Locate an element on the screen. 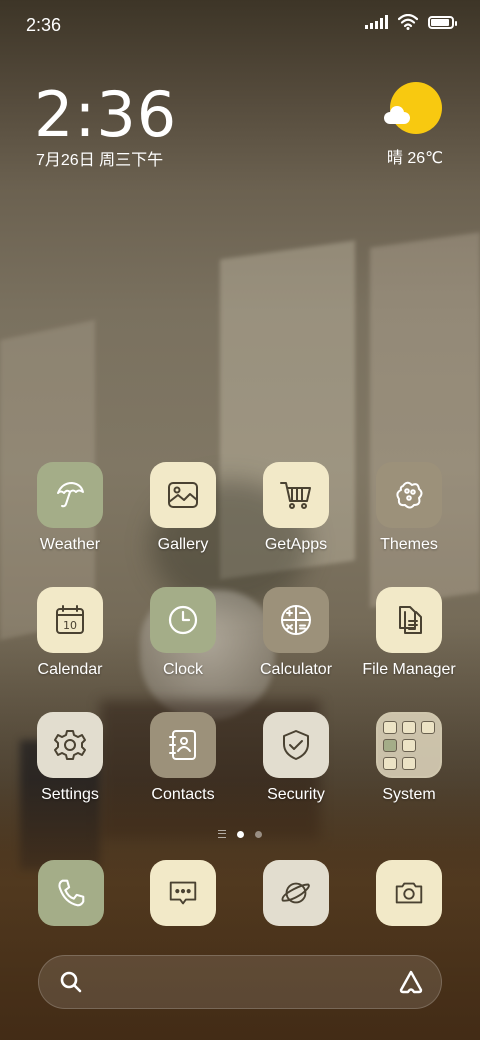  app-label: Security is located at coordinates (296, 794).